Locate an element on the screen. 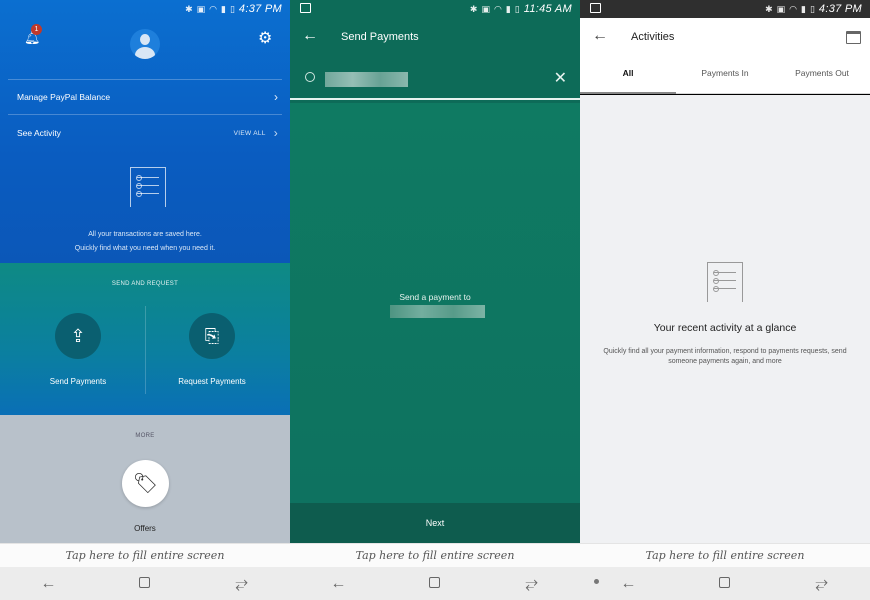 This screenshot has width=870, height=600. send-payments-button: ⇪ is located at coordinates (78, 336).